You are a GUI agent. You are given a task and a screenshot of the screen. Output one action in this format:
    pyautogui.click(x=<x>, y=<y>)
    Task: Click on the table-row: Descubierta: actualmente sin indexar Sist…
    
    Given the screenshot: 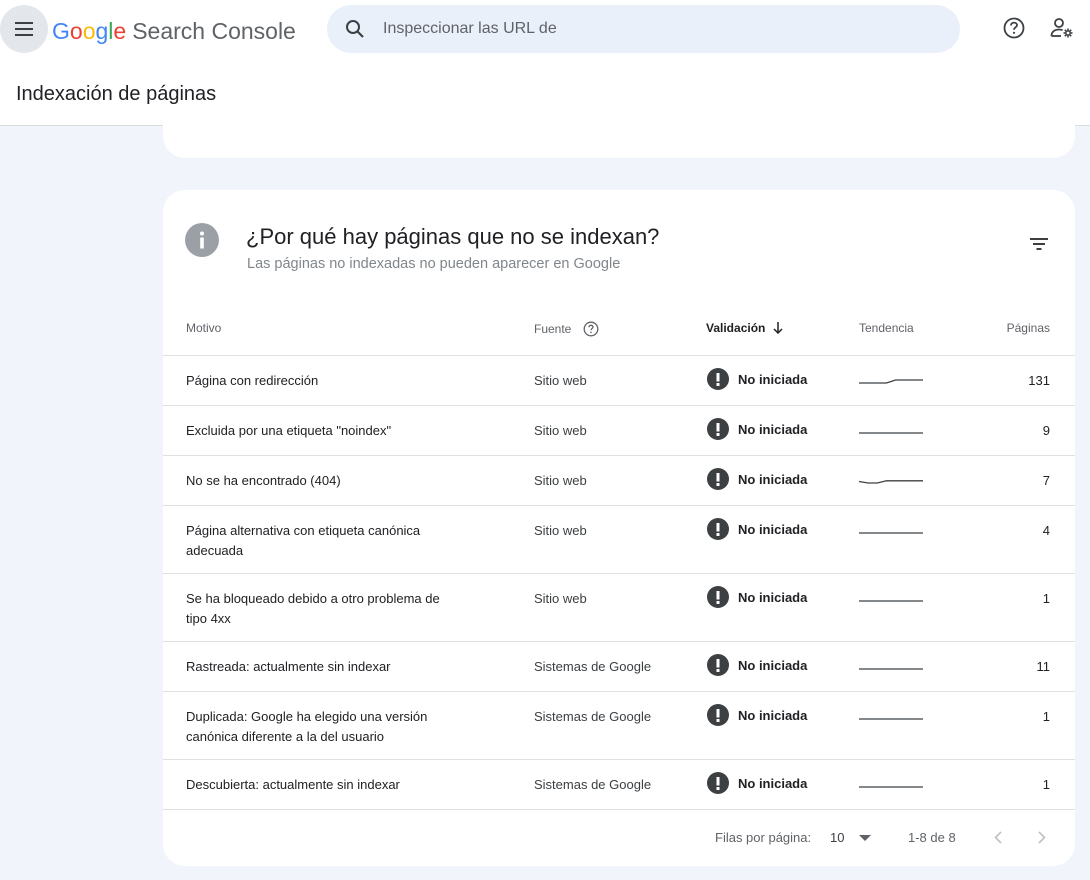 What is the action you would take?
    pyautogui.click(x=619, y=785)
    